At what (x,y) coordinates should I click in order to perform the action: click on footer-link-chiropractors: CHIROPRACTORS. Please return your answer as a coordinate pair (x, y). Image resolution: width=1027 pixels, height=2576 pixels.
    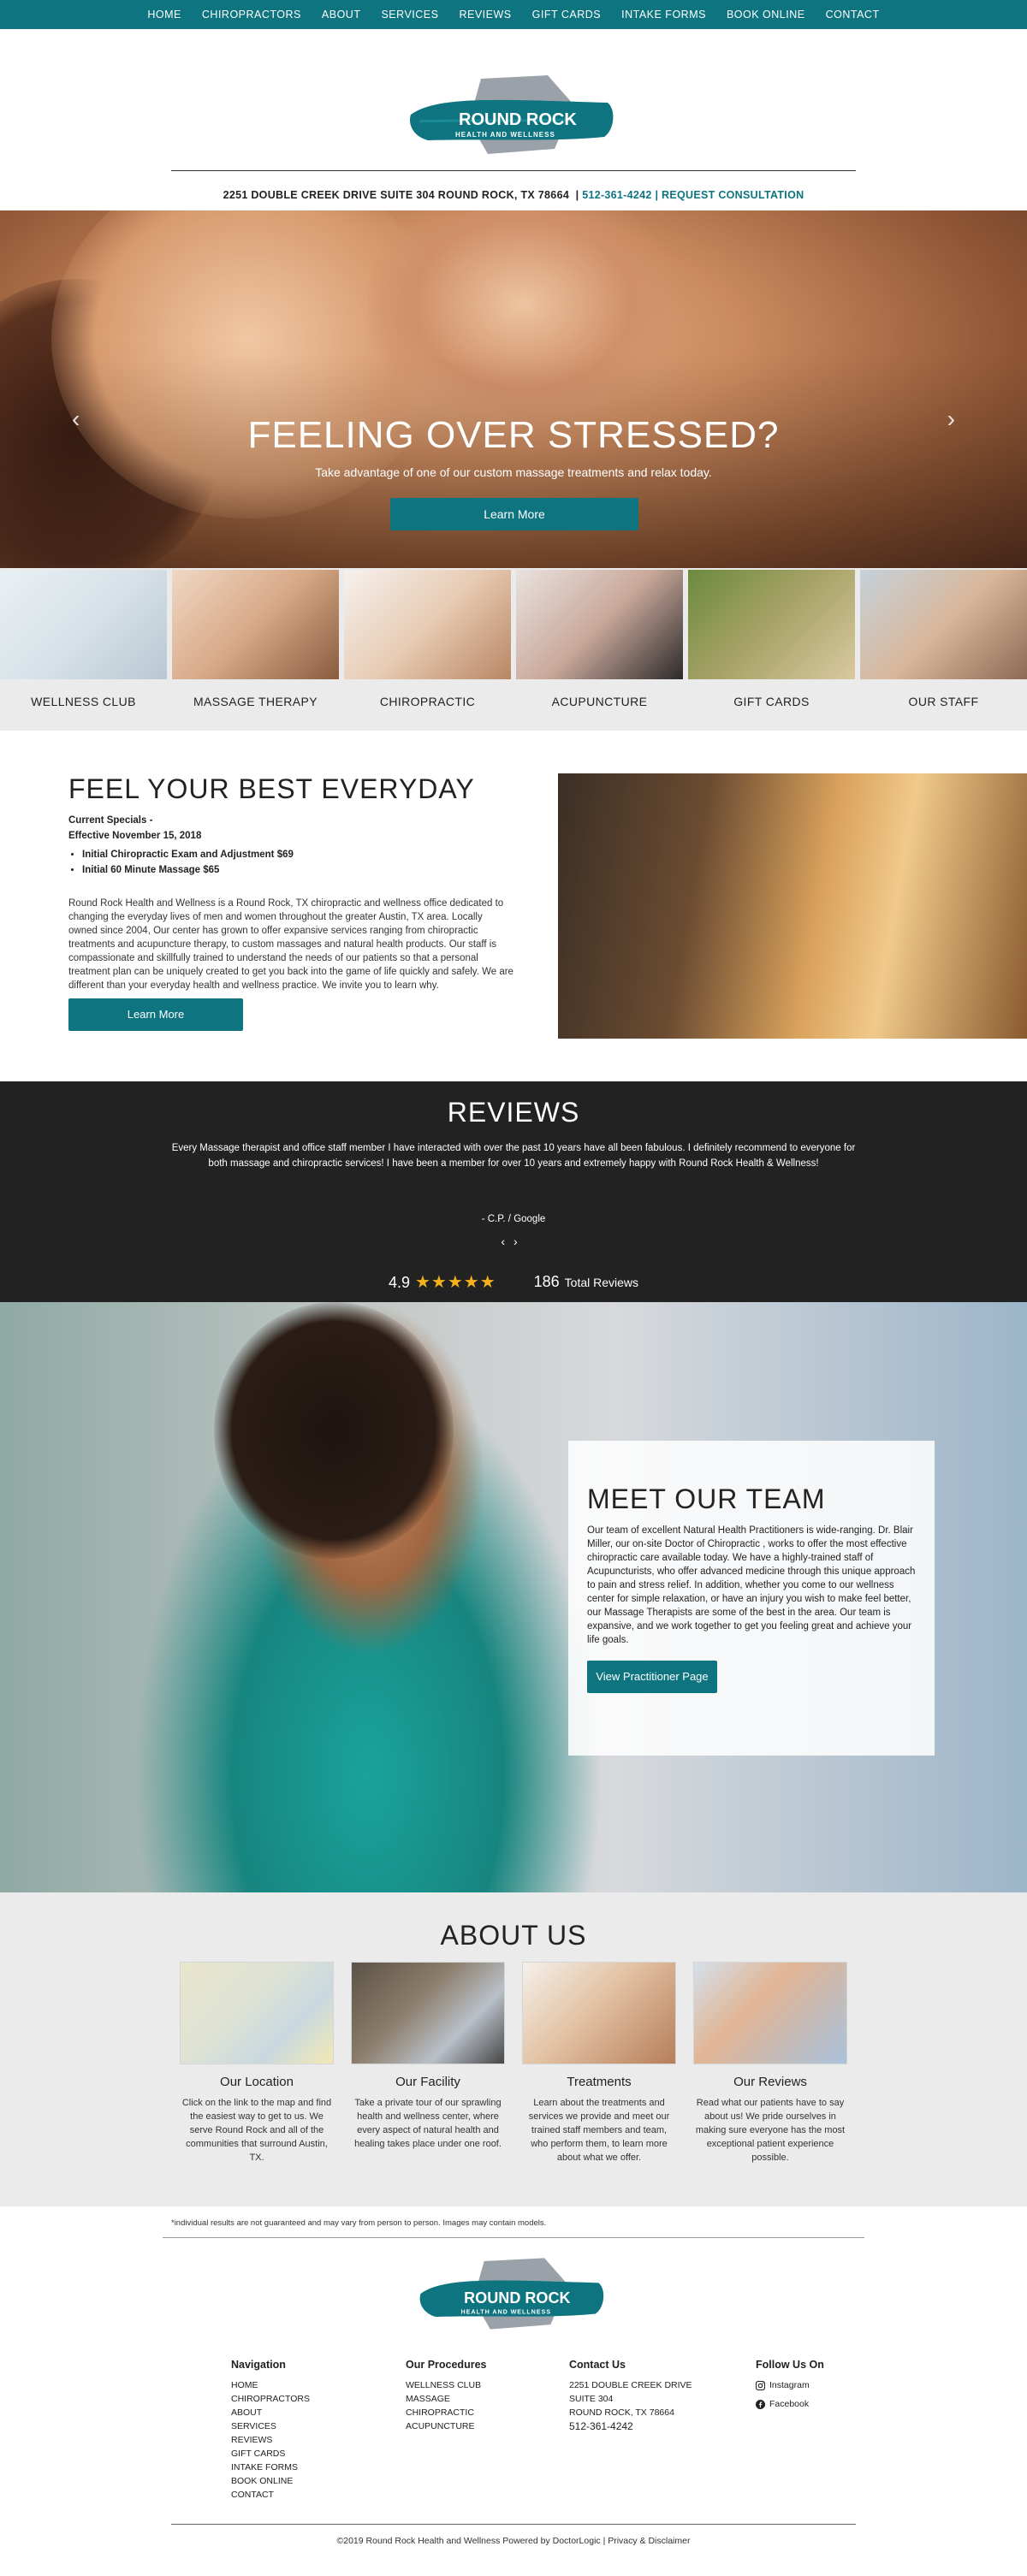
    Looking at the image, I should click on (270, 2399).